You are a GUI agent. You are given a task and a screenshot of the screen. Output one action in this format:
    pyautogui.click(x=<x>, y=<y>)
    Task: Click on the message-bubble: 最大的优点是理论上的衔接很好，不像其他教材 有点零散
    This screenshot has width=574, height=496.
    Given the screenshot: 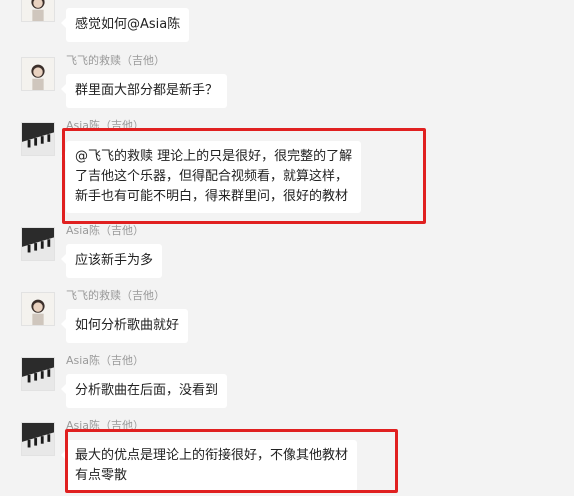 What is the action you would take?
    pyautogui.click(x=209, y=466)
    